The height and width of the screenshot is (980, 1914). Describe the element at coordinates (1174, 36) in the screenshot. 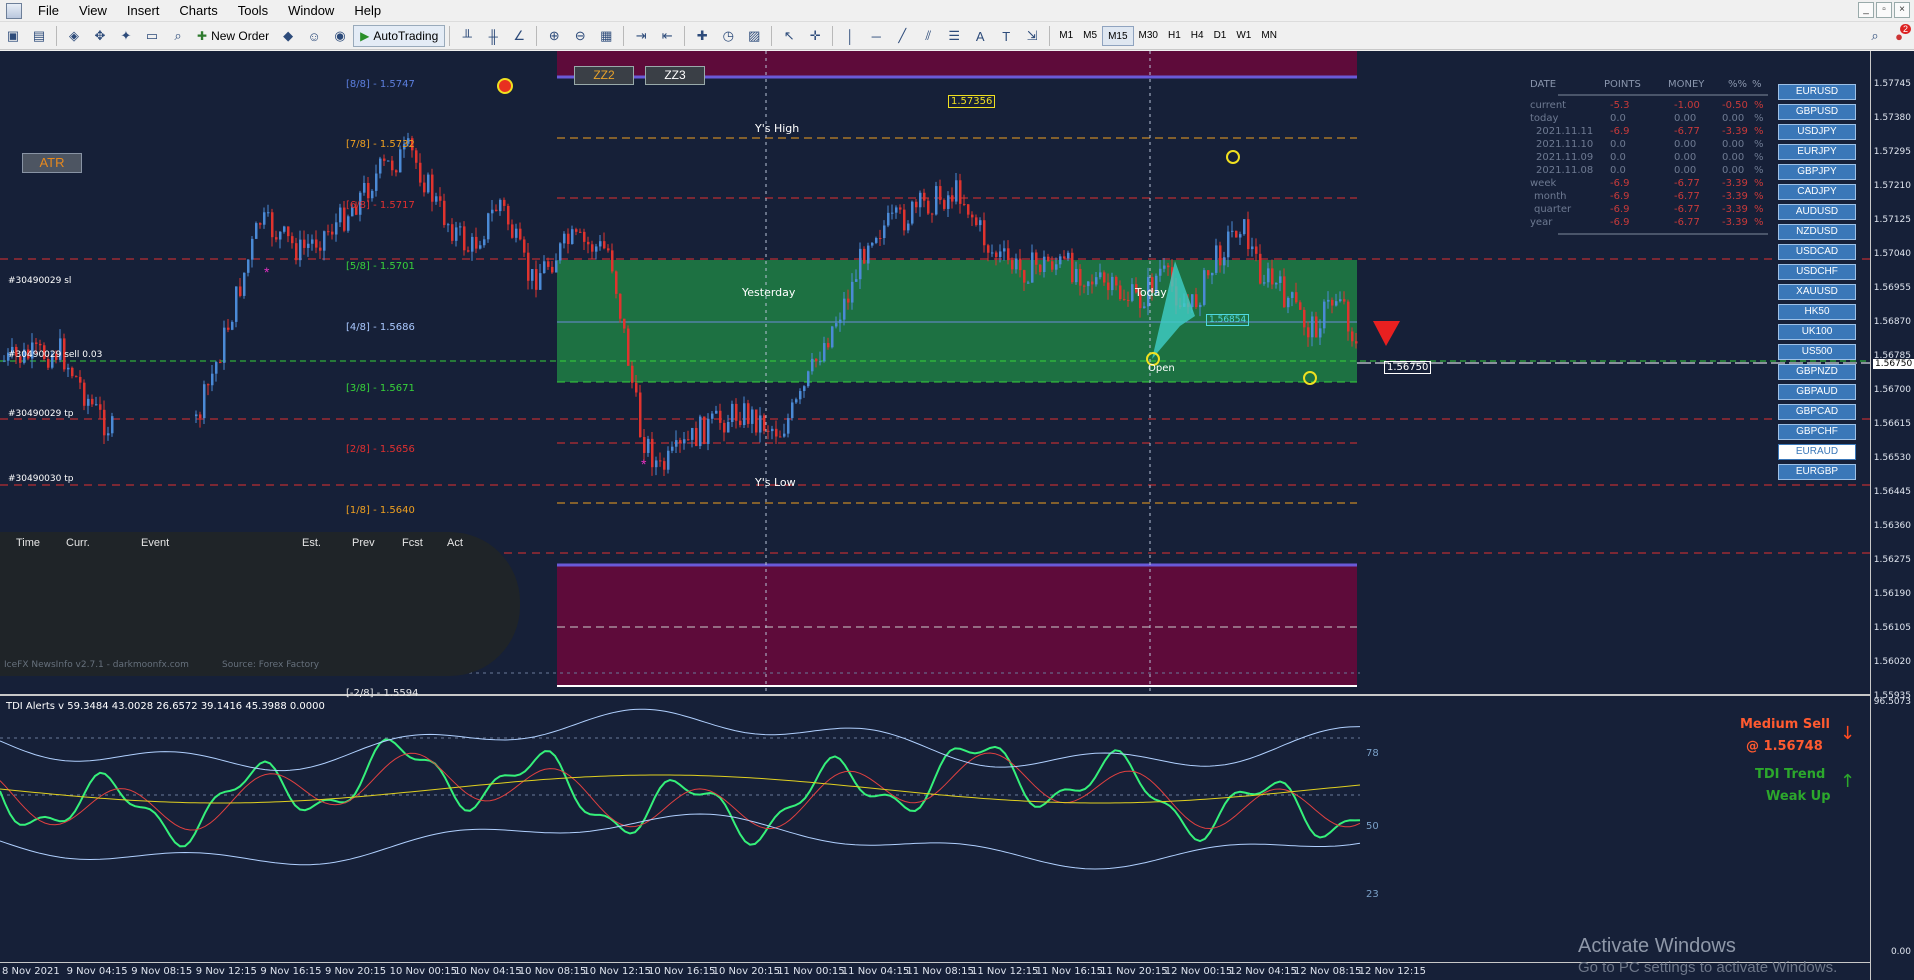

I see `timeframe-h1-button: H1` at that location.